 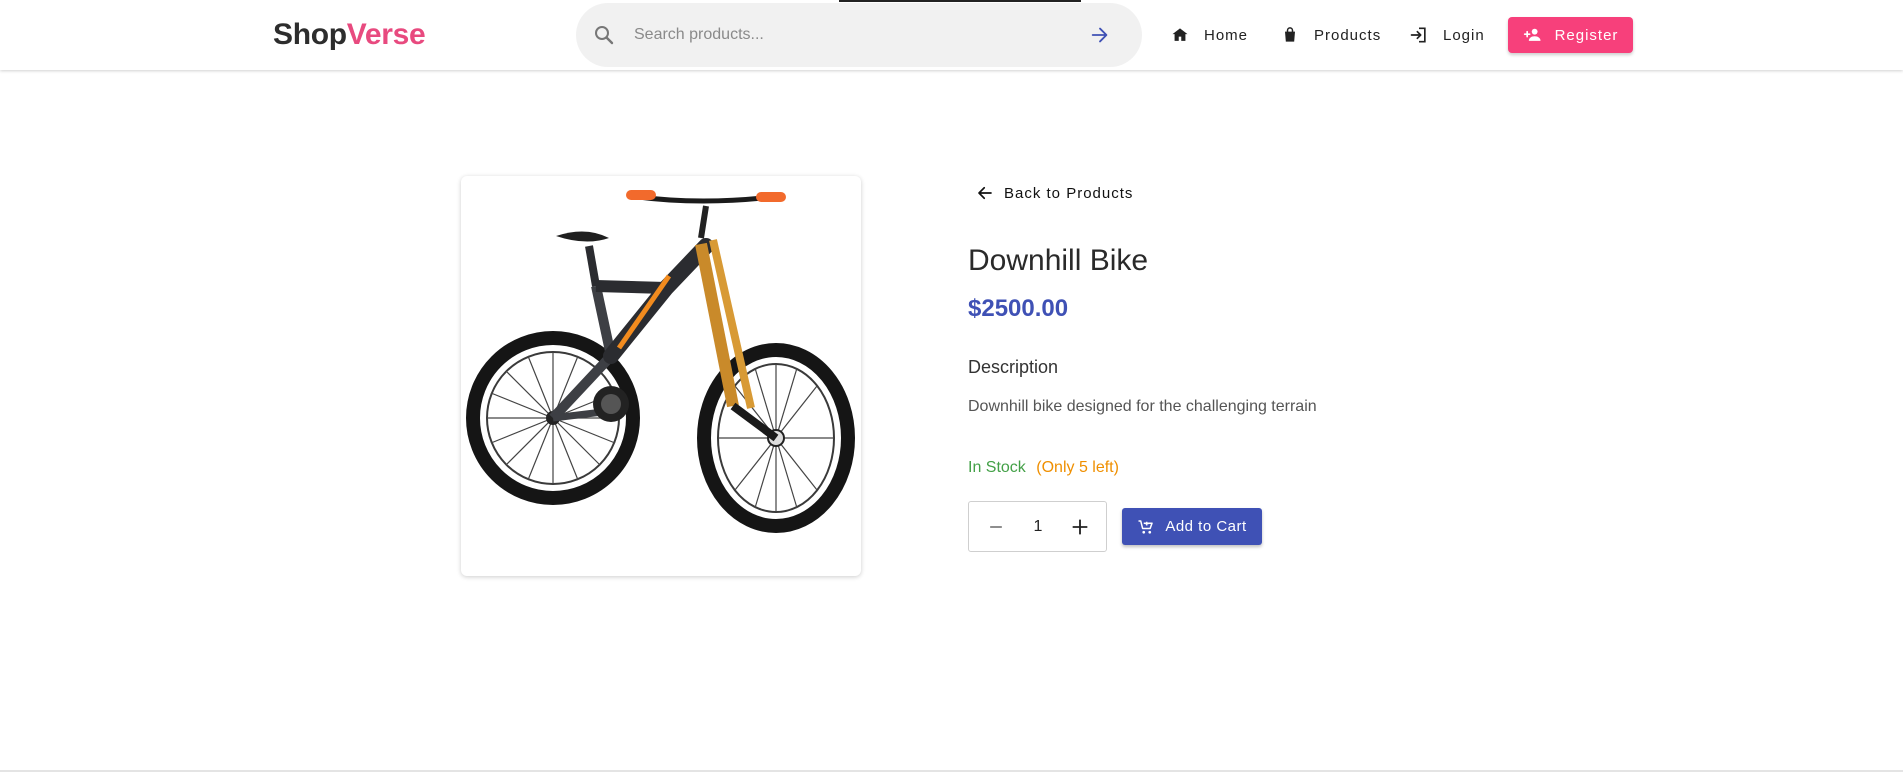 I want to click on stock-status: In Stock (Only 5 left), so click(x=1043, y=468).